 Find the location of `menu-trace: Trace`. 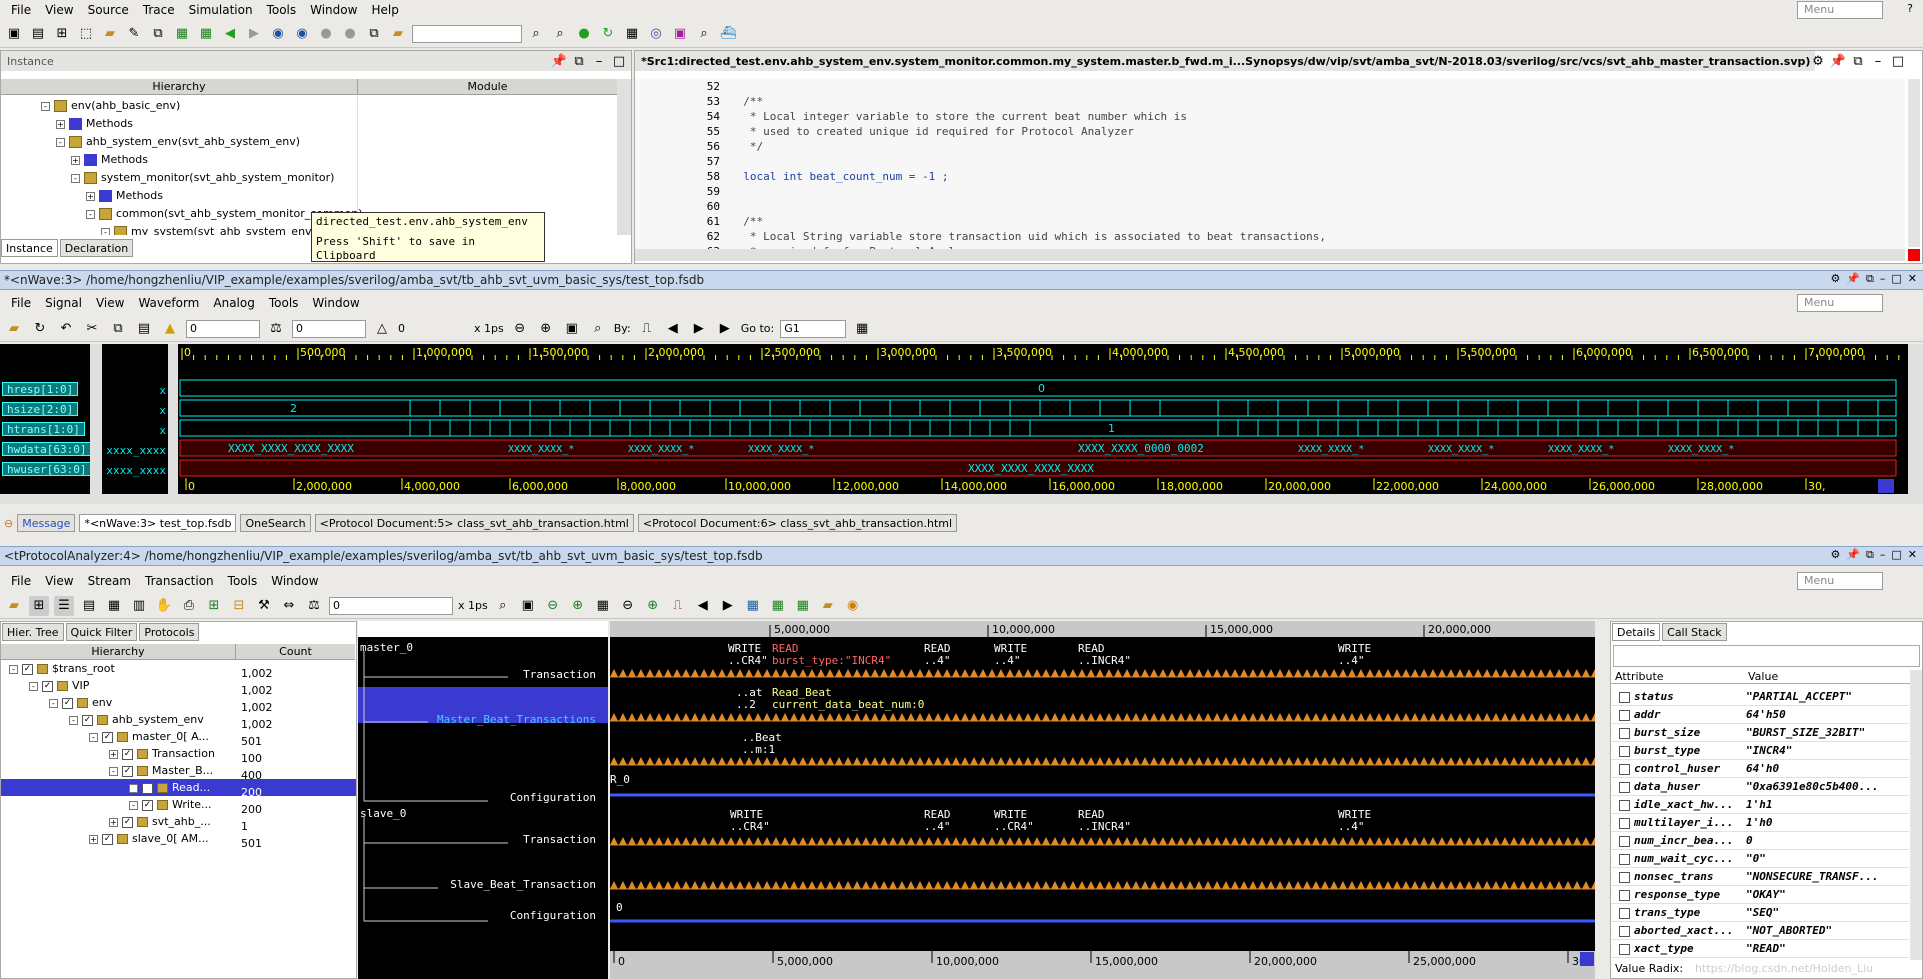

menu-trace: Trace is located at coordinates (159, 10).